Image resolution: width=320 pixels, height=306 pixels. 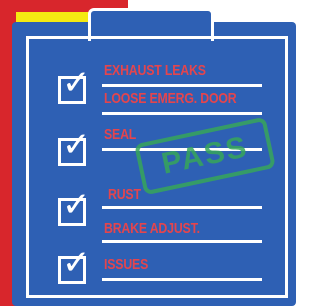 What do you see at coordinates (126, 264) in the screenshot?
I see `item-label-issues: ISSUES` at bounding box center [126, 264].